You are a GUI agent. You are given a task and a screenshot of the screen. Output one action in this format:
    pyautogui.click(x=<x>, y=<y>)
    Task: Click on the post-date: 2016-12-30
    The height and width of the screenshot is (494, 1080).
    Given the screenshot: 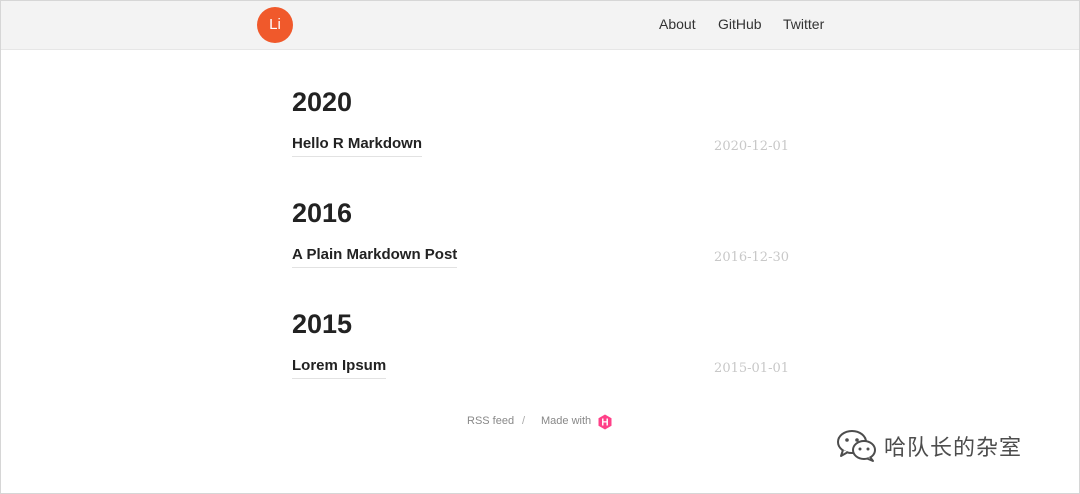 What is the action you would take?
    pyautogui.click(x=751, y=257)
    